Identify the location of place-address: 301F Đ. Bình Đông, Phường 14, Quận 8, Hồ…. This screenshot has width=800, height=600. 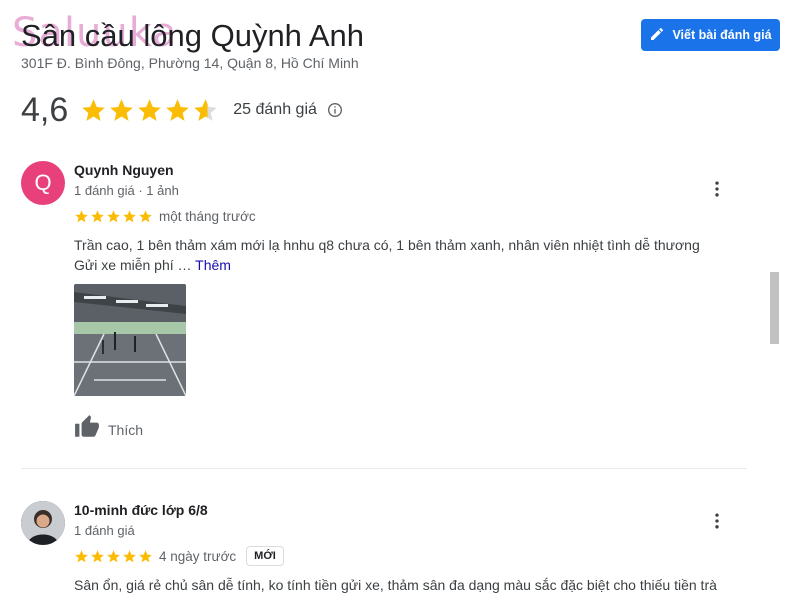
(190, 63).